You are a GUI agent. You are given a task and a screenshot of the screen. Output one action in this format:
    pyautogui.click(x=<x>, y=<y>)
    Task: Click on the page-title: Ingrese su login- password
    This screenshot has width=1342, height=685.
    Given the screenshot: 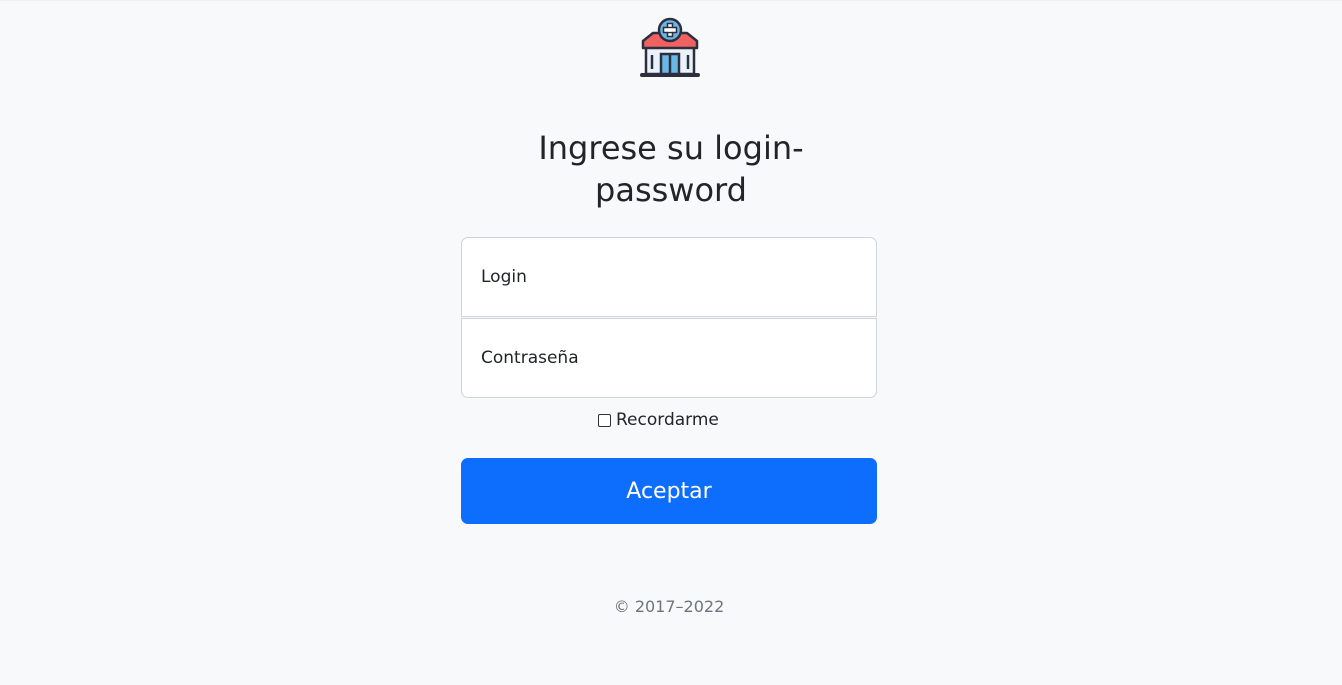 What is the action you would take?
    pyautogui.click(x=671, y=169)
    